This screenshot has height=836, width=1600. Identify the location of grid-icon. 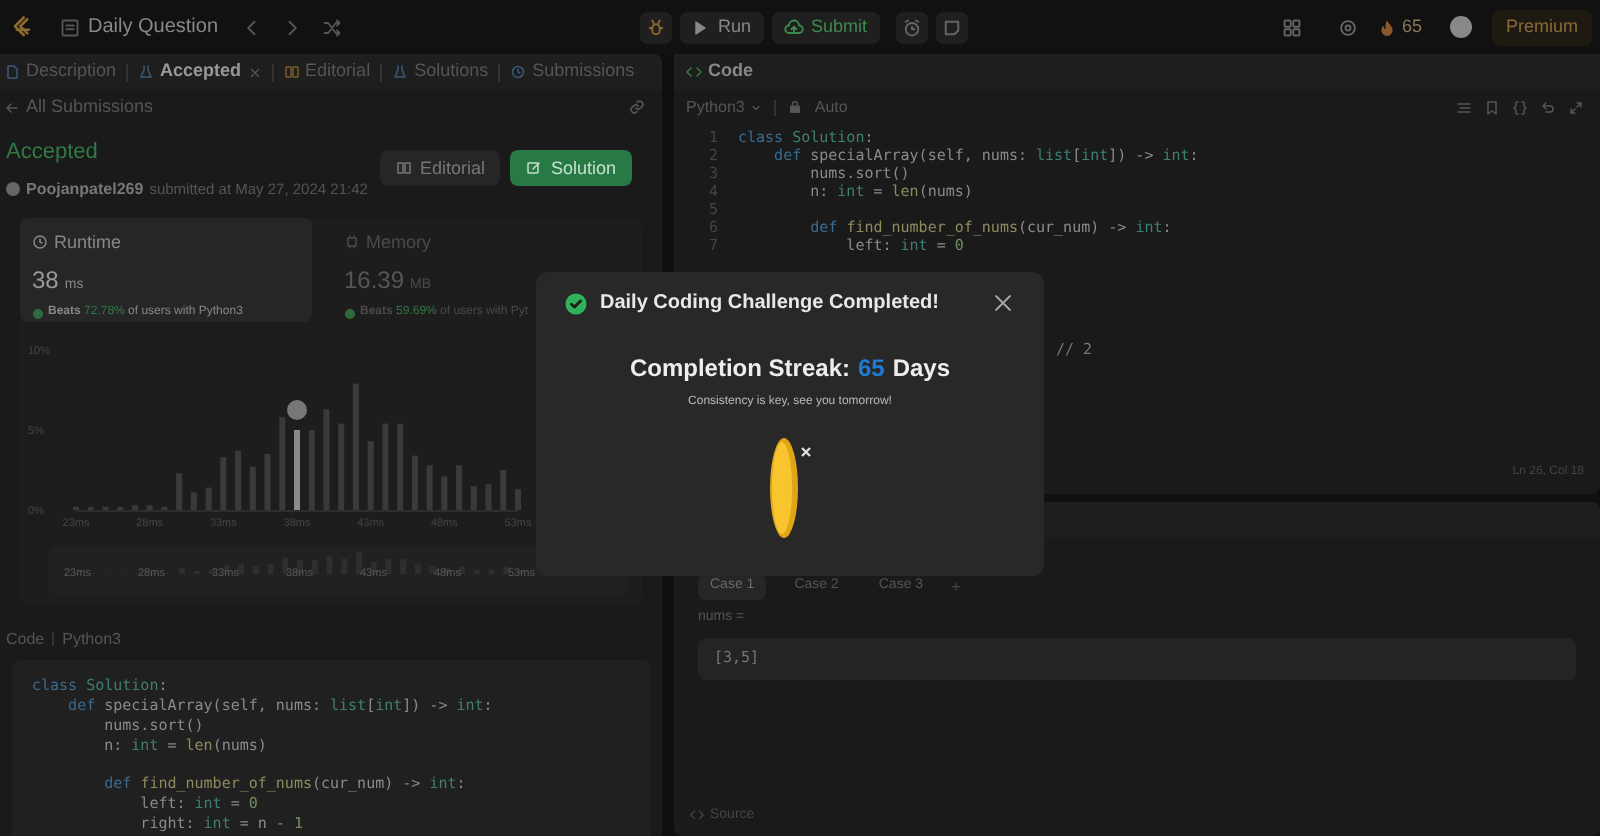
(1291, 27).